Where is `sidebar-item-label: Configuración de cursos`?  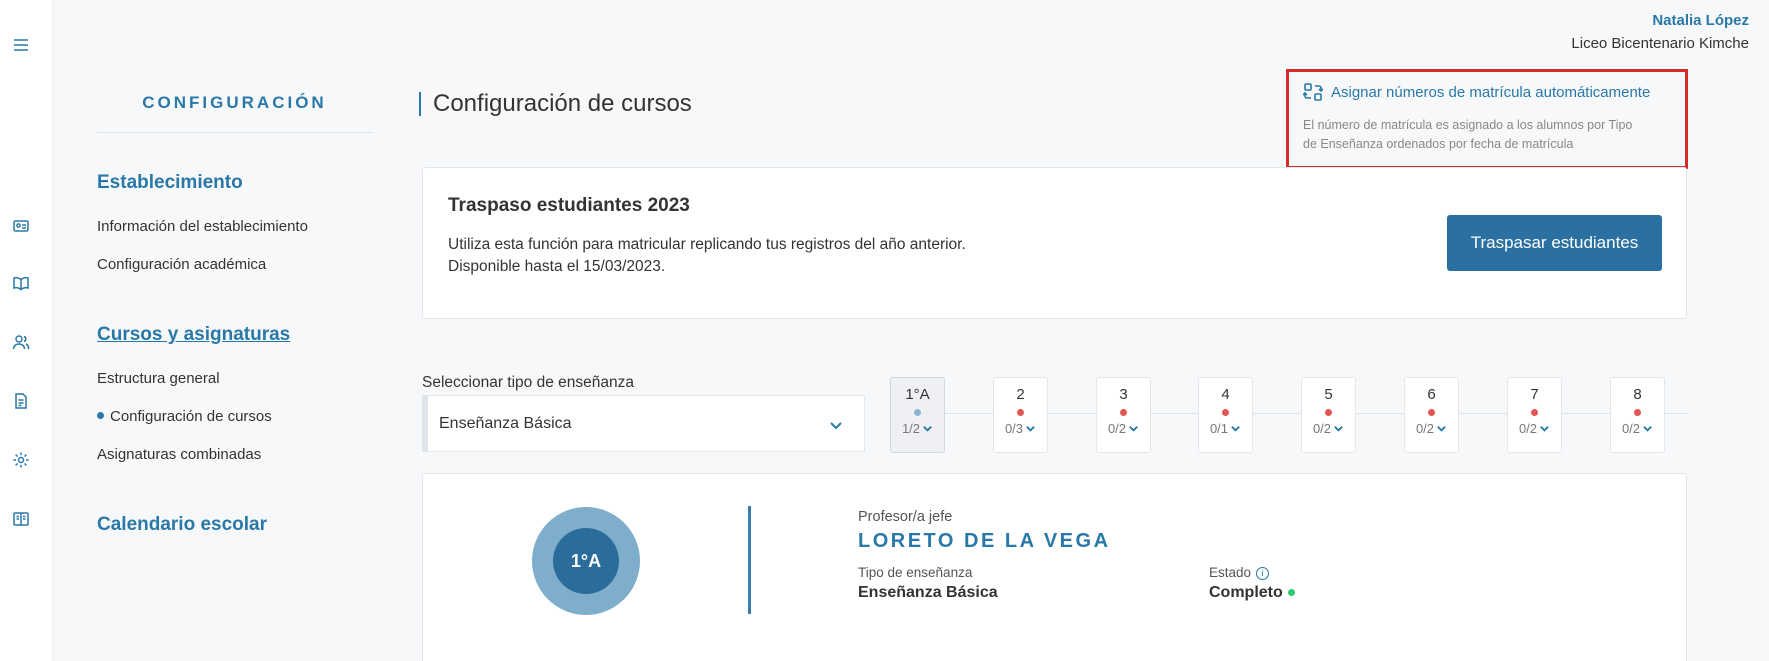 sidebar-item-label: Configuración de cursos is located at coordinates (191, 416).